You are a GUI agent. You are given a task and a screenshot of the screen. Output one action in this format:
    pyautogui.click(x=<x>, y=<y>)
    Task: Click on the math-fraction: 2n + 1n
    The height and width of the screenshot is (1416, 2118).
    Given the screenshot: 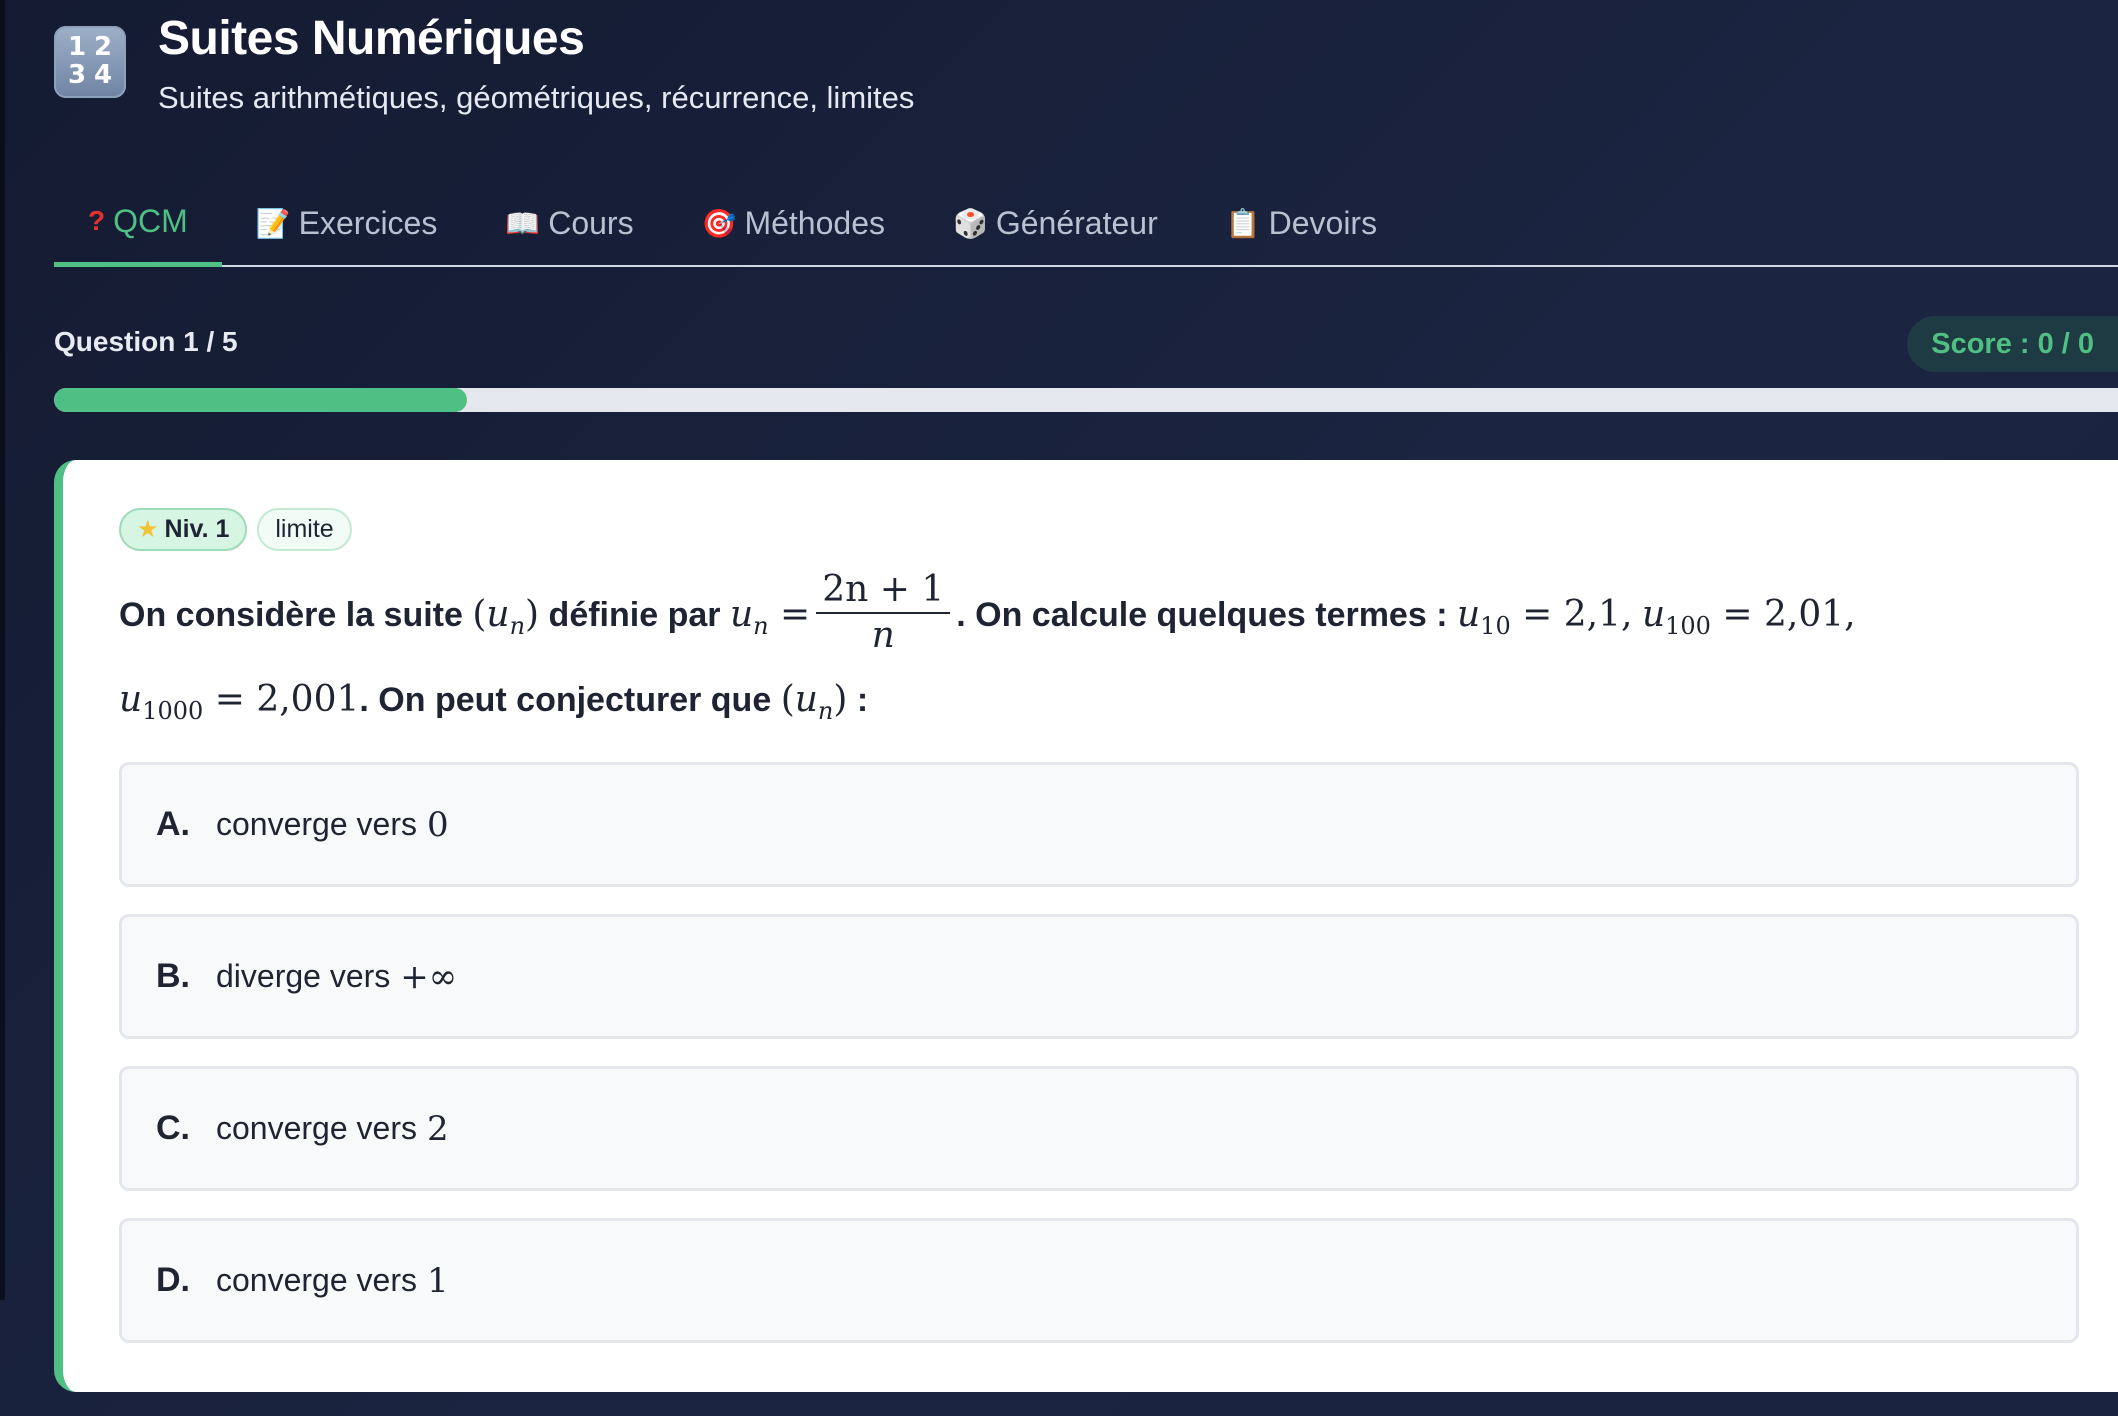 What is the action you would take?
    pyautogui.click(x=883, y=613)
    